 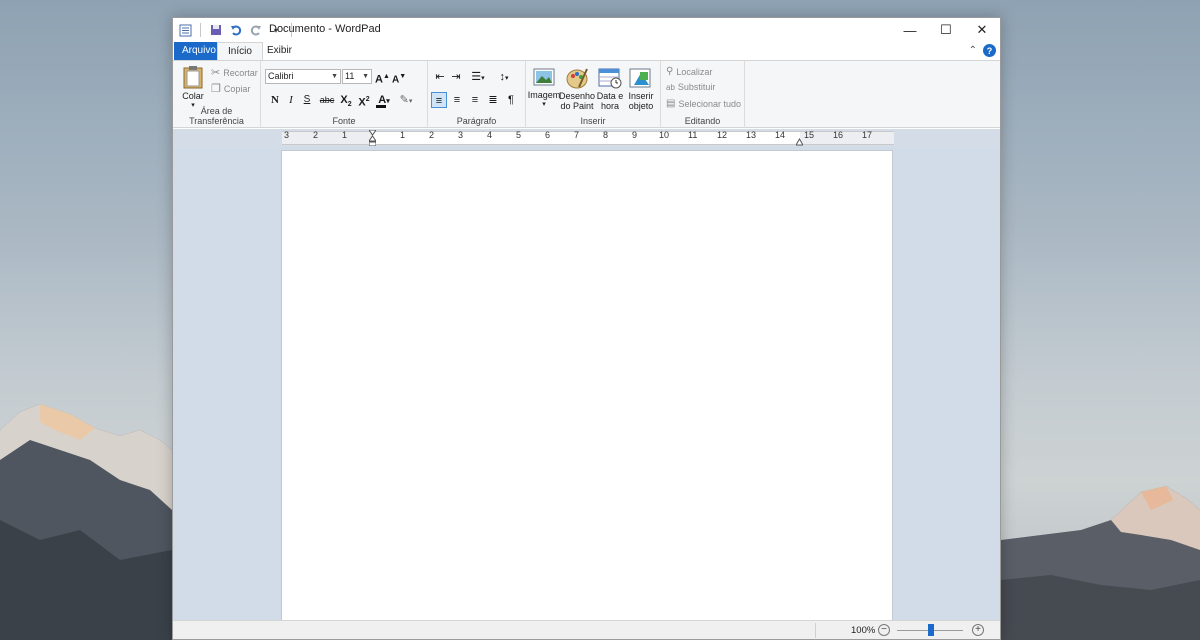 What do you see at coordinates (406, 100) in the screenshot?
I see `highlight-icon: ✎▾` at bounding box center [406, 100].